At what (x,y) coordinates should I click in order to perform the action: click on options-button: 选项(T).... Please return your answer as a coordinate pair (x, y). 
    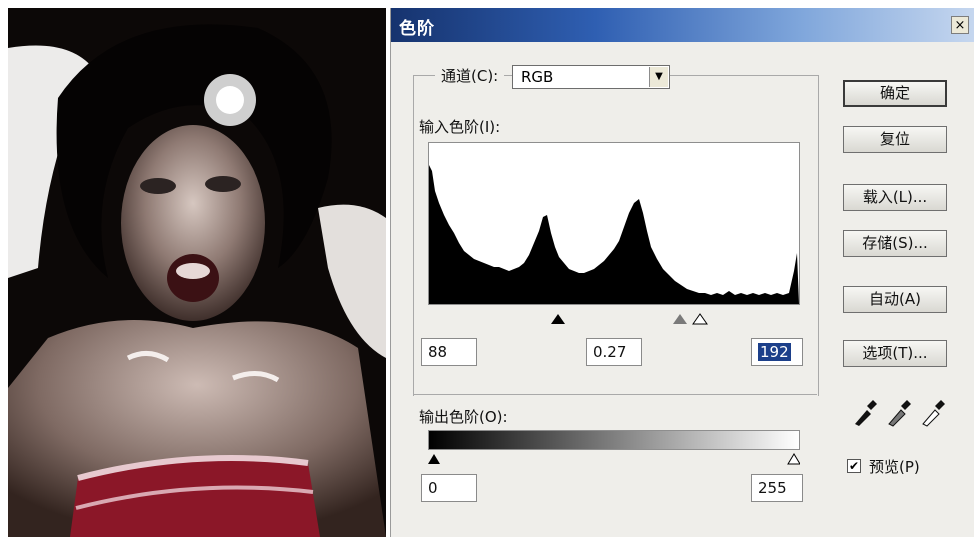
    Looking at the image, I should click on (895, 353).